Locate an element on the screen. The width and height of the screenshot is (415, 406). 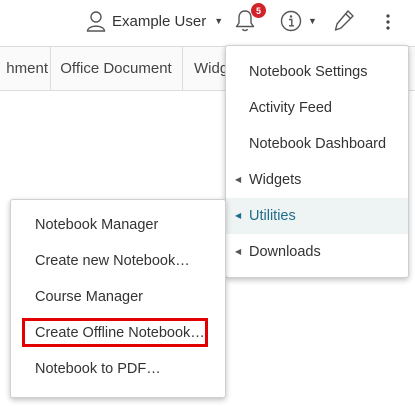
menu-item-course-manager: Course Manager is located at coordinates (118, 297).